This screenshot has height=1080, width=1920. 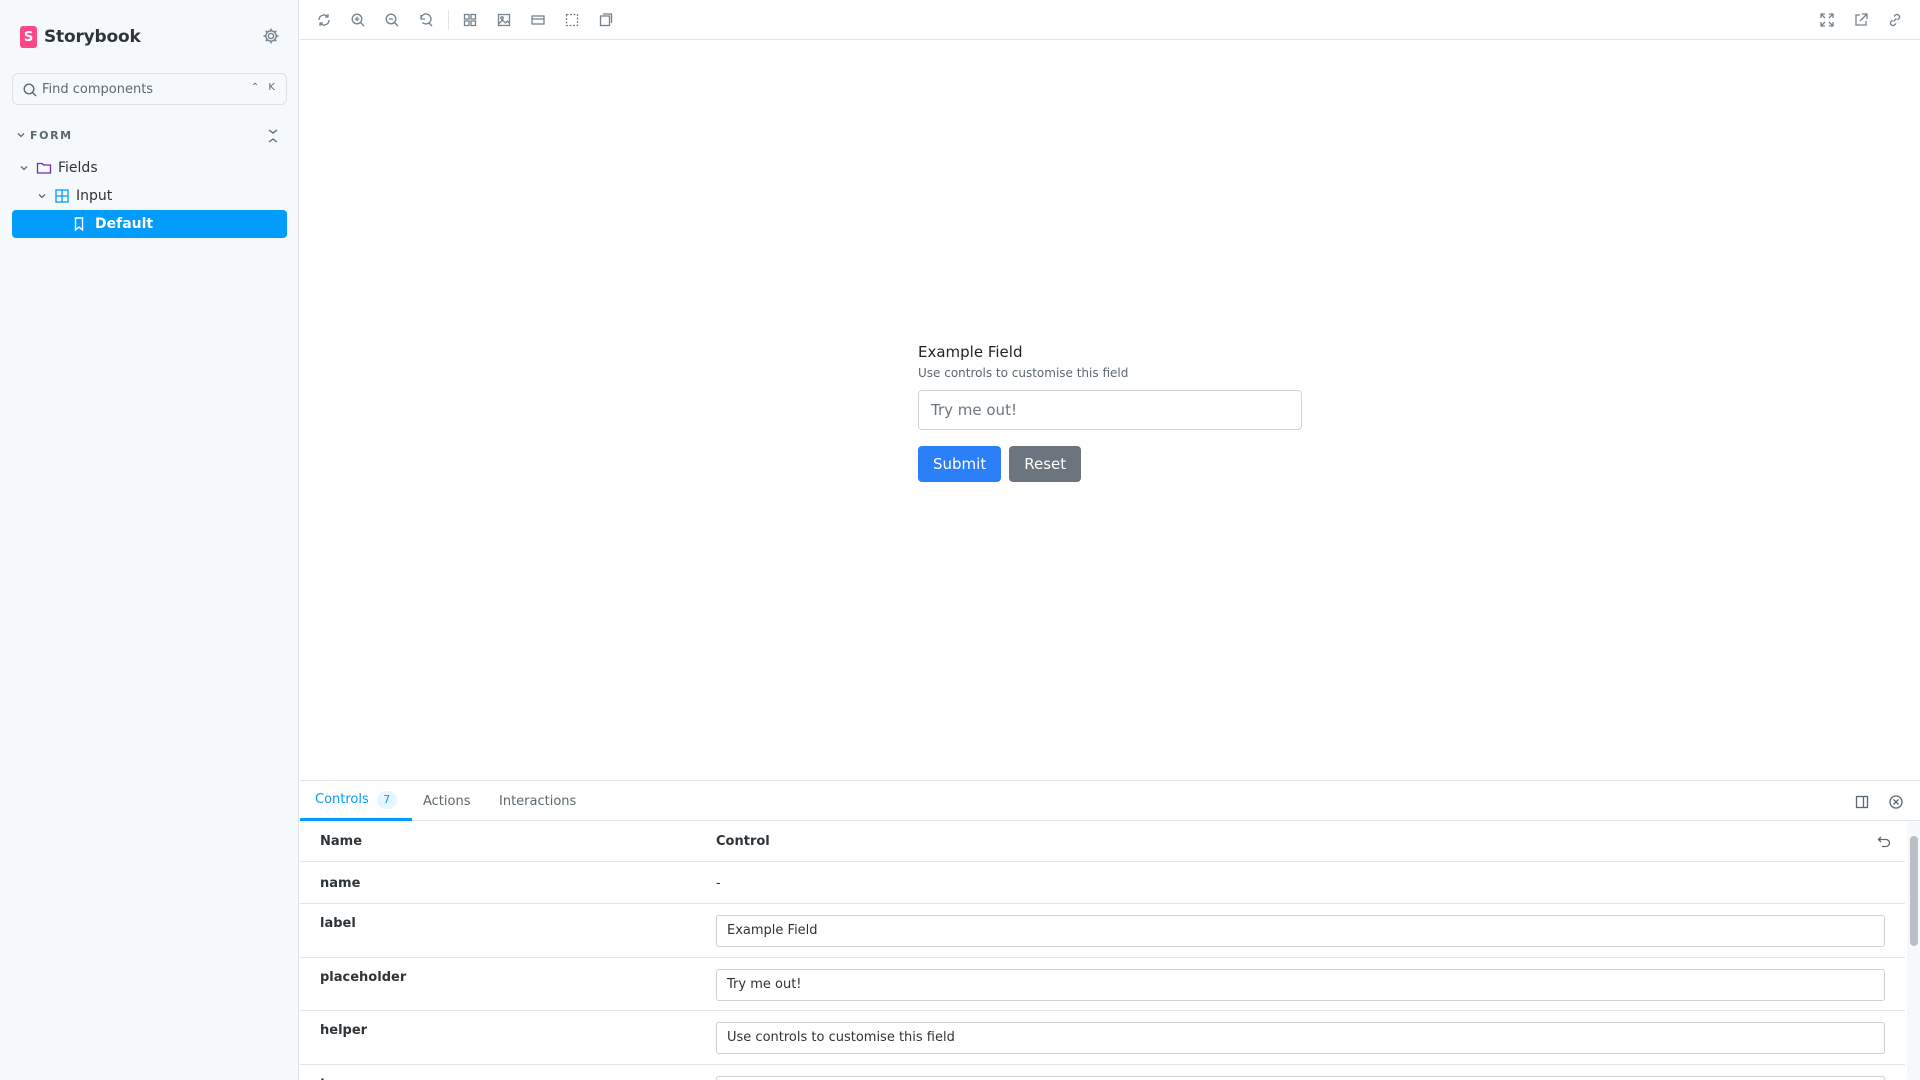 I want to click on collapse-all-icon, so click(x=273, y=136).